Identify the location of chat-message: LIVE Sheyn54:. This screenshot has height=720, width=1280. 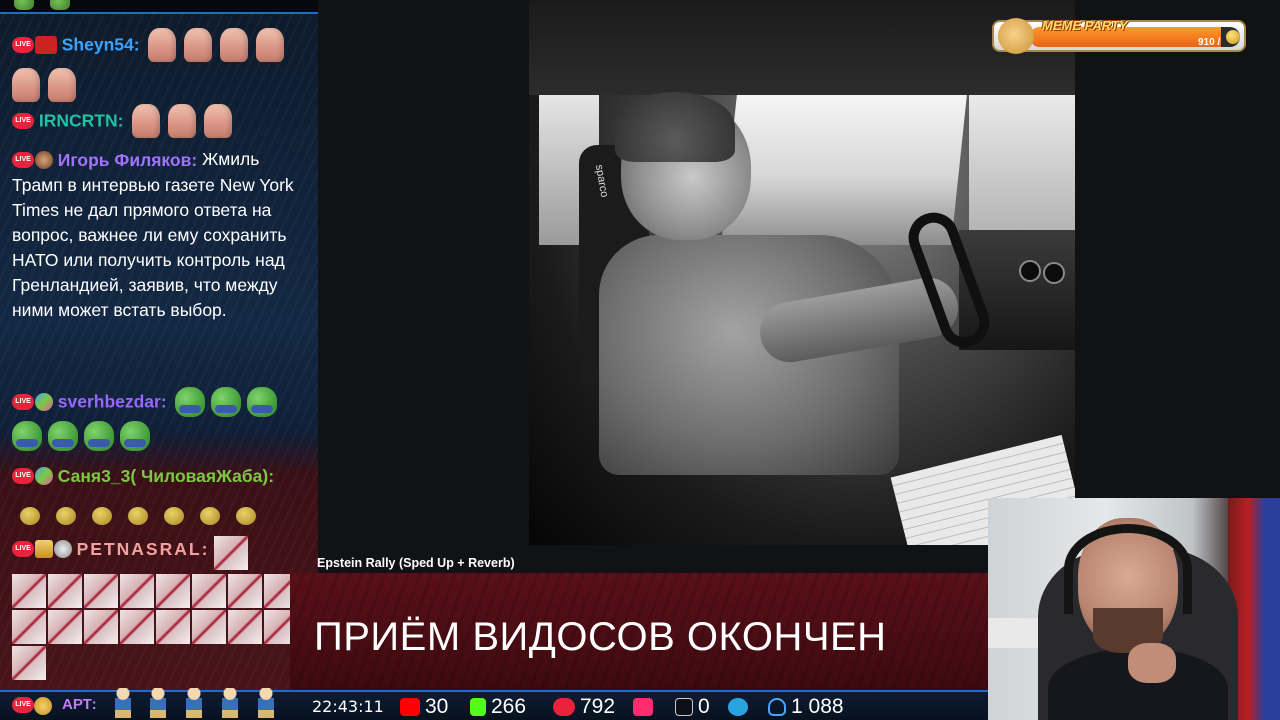
(162, 65).